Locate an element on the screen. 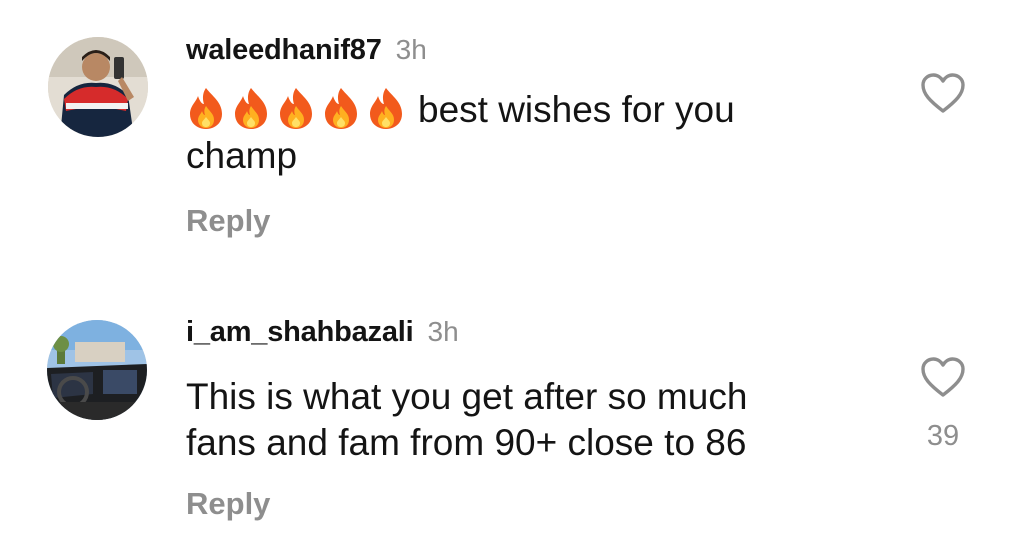 The image size is (1024, 550). fire-emoji-group is located at coordinates (296, 108).